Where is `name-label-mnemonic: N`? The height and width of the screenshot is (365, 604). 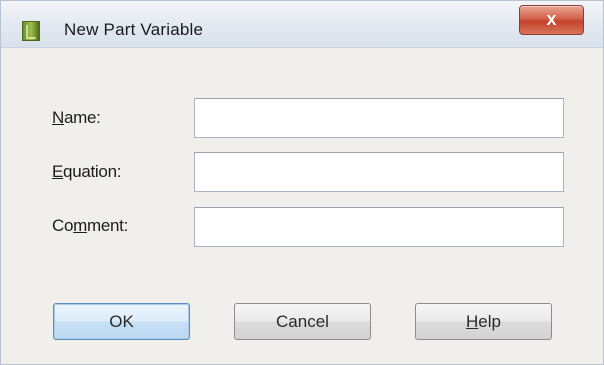 name-label-mnemonic: N is located at coordinates (58, 117).